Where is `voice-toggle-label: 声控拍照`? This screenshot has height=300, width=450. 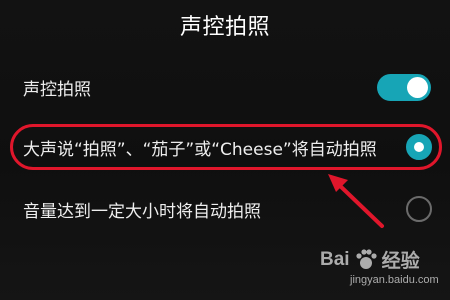 voice-toggle-label: 声控拍照 is located at coordinates (57, 89).